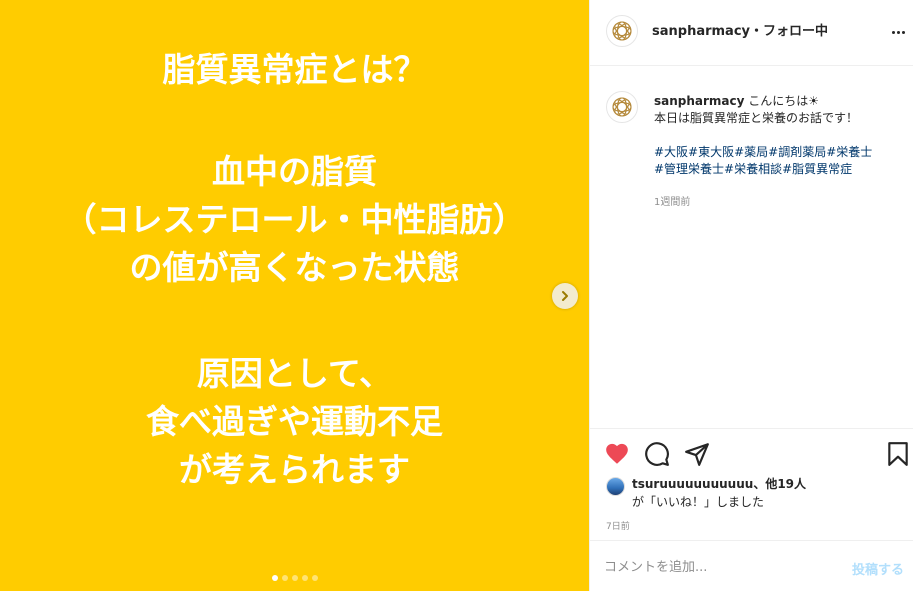 The width and height of the screenshot is (913, 591). I want to click on share-icon, so click(697, 454).